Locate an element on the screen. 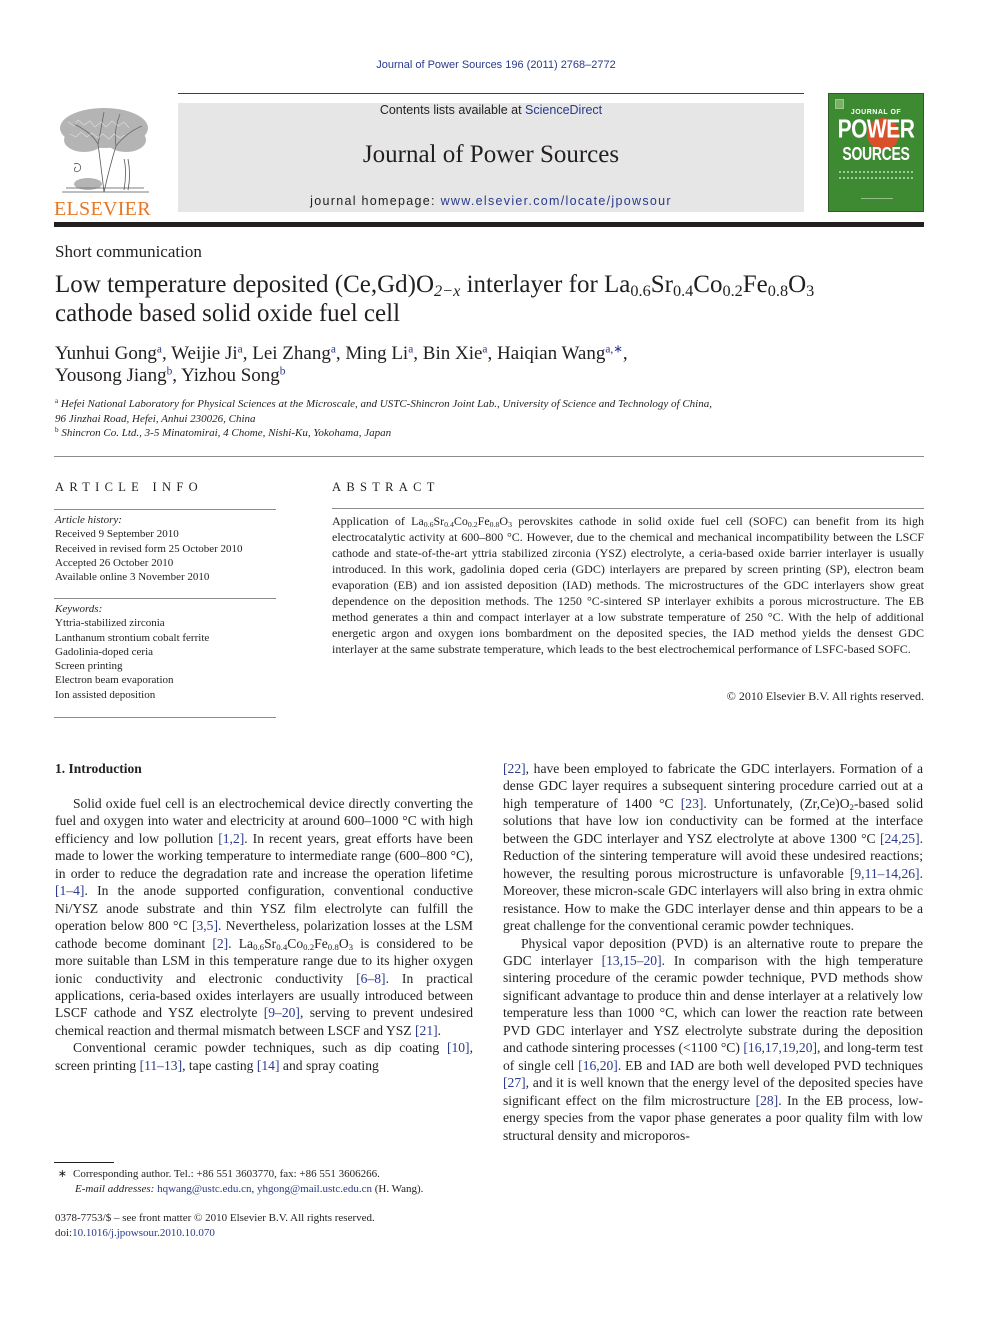 This screenshot has width=992, height=1323. citation-link: [1–4] is located at coordinates (69, 890).